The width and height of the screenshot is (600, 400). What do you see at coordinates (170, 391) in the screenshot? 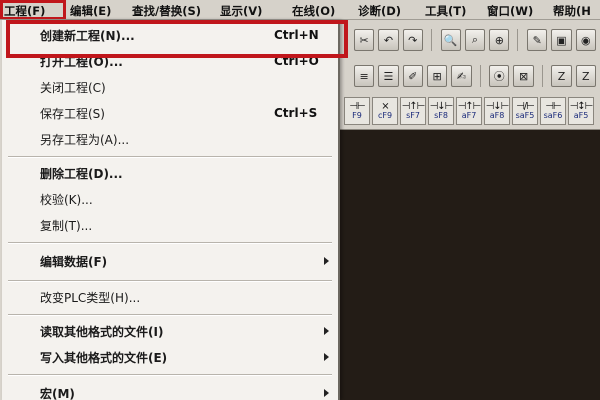
I see `menu-item-macro: 宏(M)` at bounding box center [170, 391].